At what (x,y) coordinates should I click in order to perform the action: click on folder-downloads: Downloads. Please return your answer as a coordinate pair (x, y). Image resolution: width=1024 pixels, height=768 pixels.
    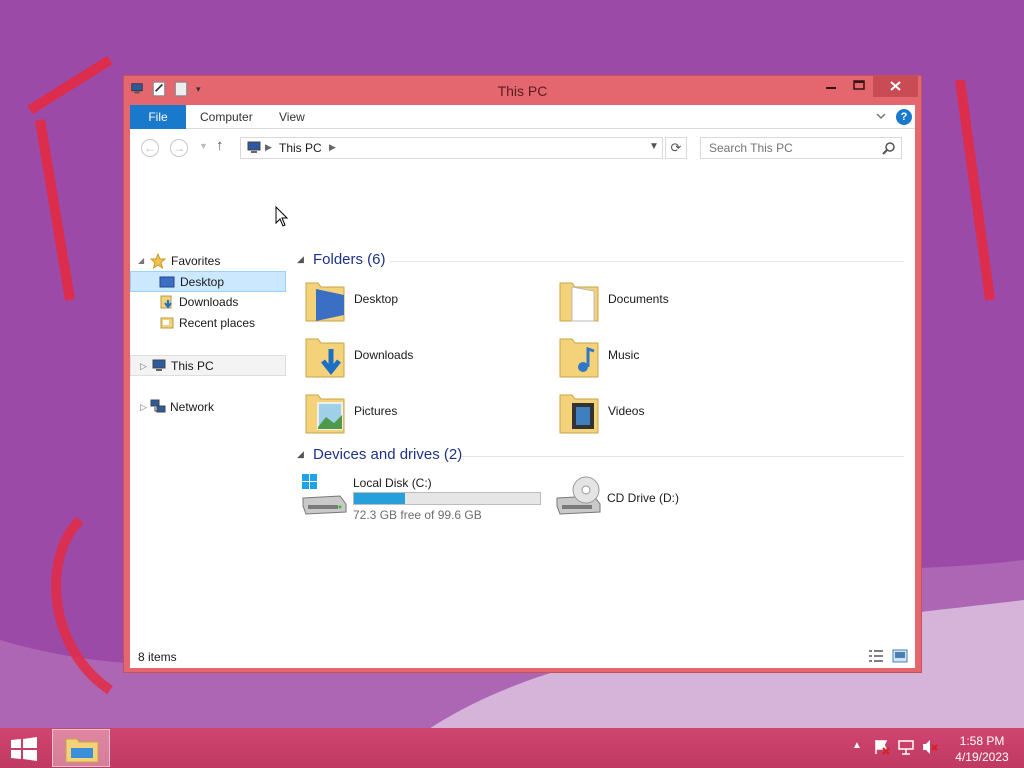
    Looking at the image, I should click on (424, 358).